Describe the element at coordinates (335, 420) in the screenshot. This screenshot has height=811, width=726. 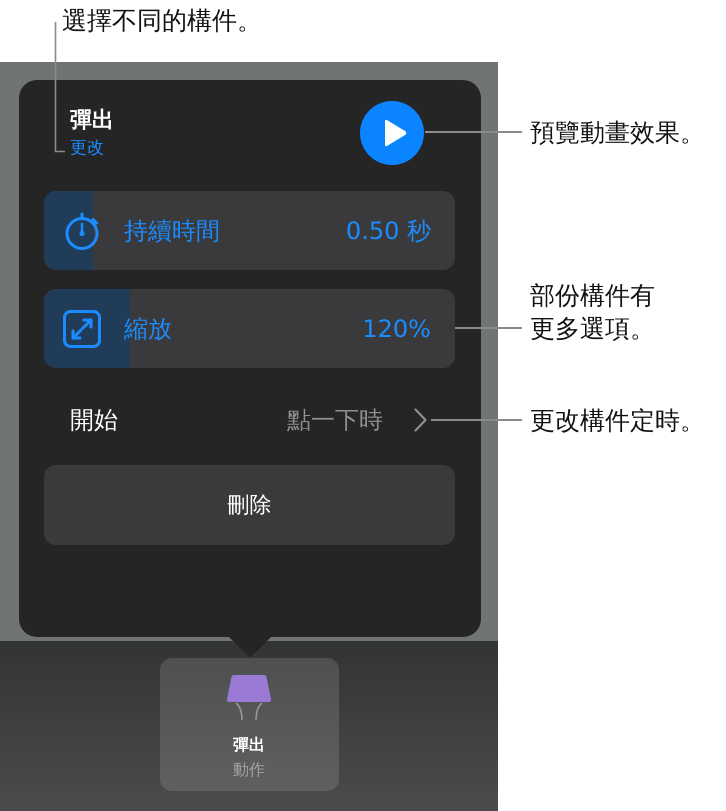
I see `start-value: 點一下時` at that location.